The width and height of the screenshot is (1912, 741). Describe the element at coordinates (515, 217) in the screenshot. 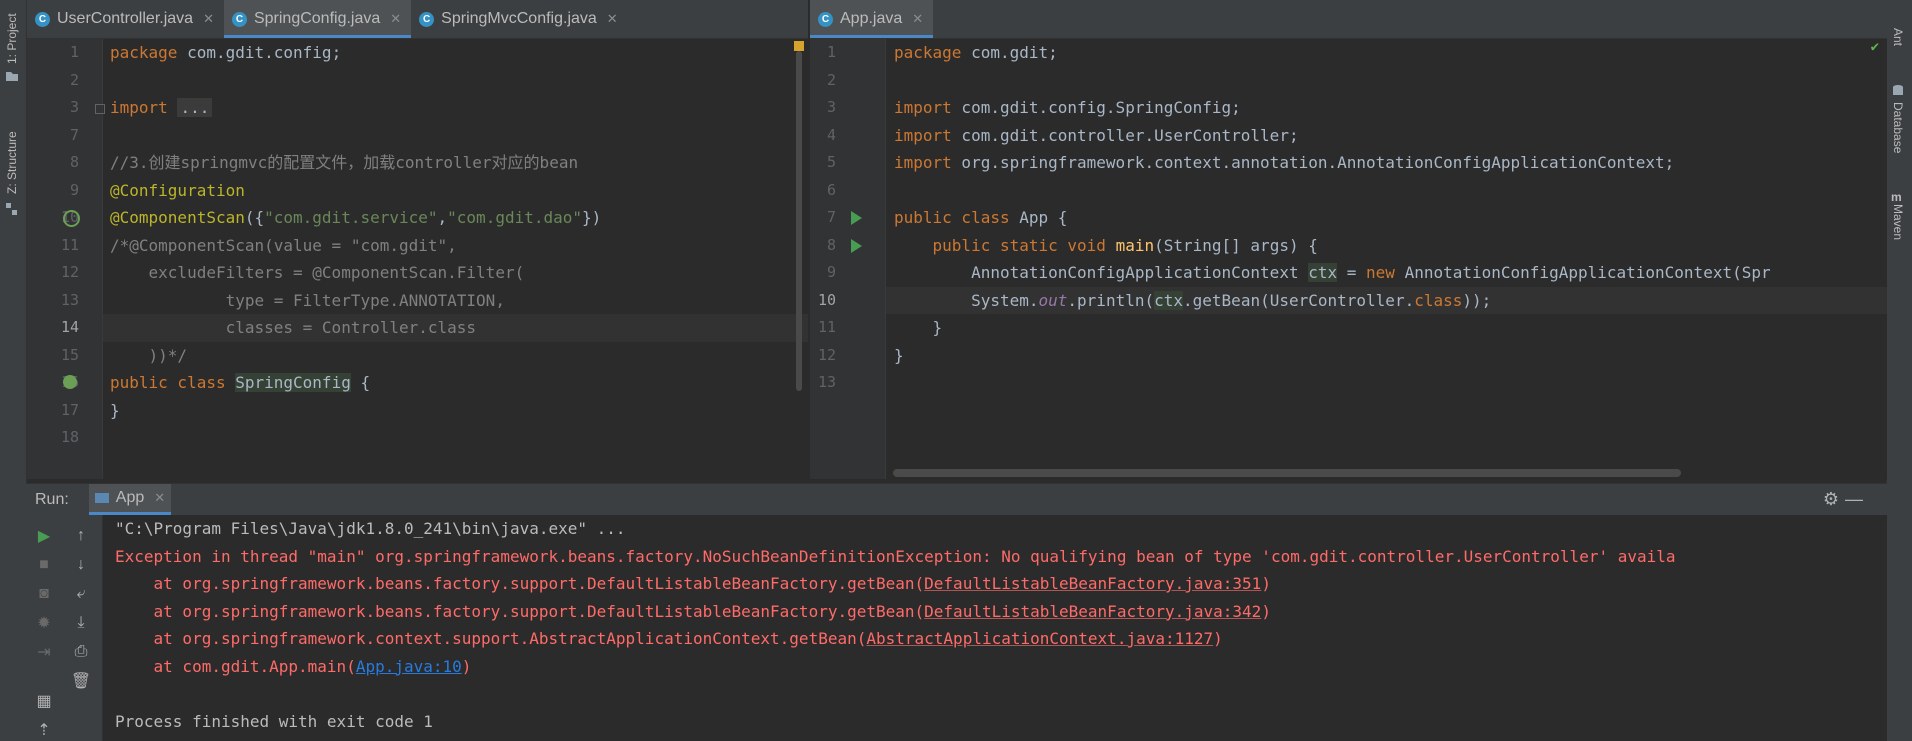

I see `code-string: "com.gdit.dao"` at that location.